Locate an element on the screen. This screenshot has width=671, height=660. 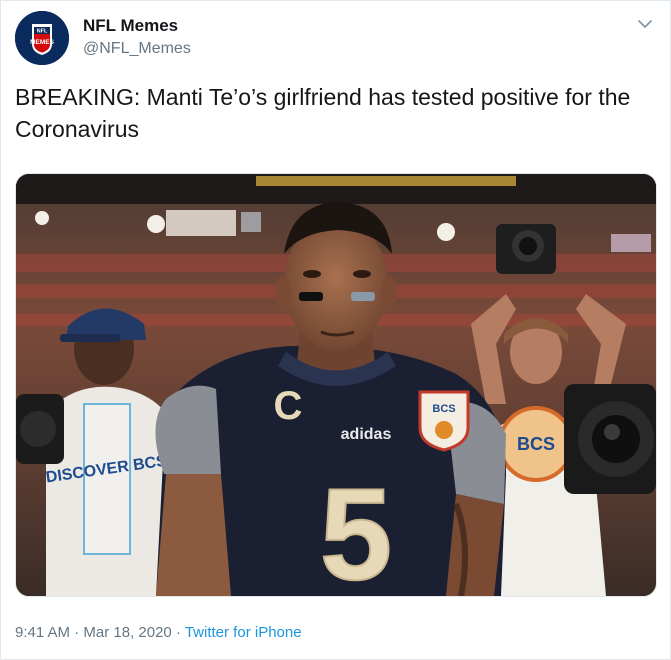
nfl-memes-logo-icon: NFL MEMES is located at coordinates (42, 38).